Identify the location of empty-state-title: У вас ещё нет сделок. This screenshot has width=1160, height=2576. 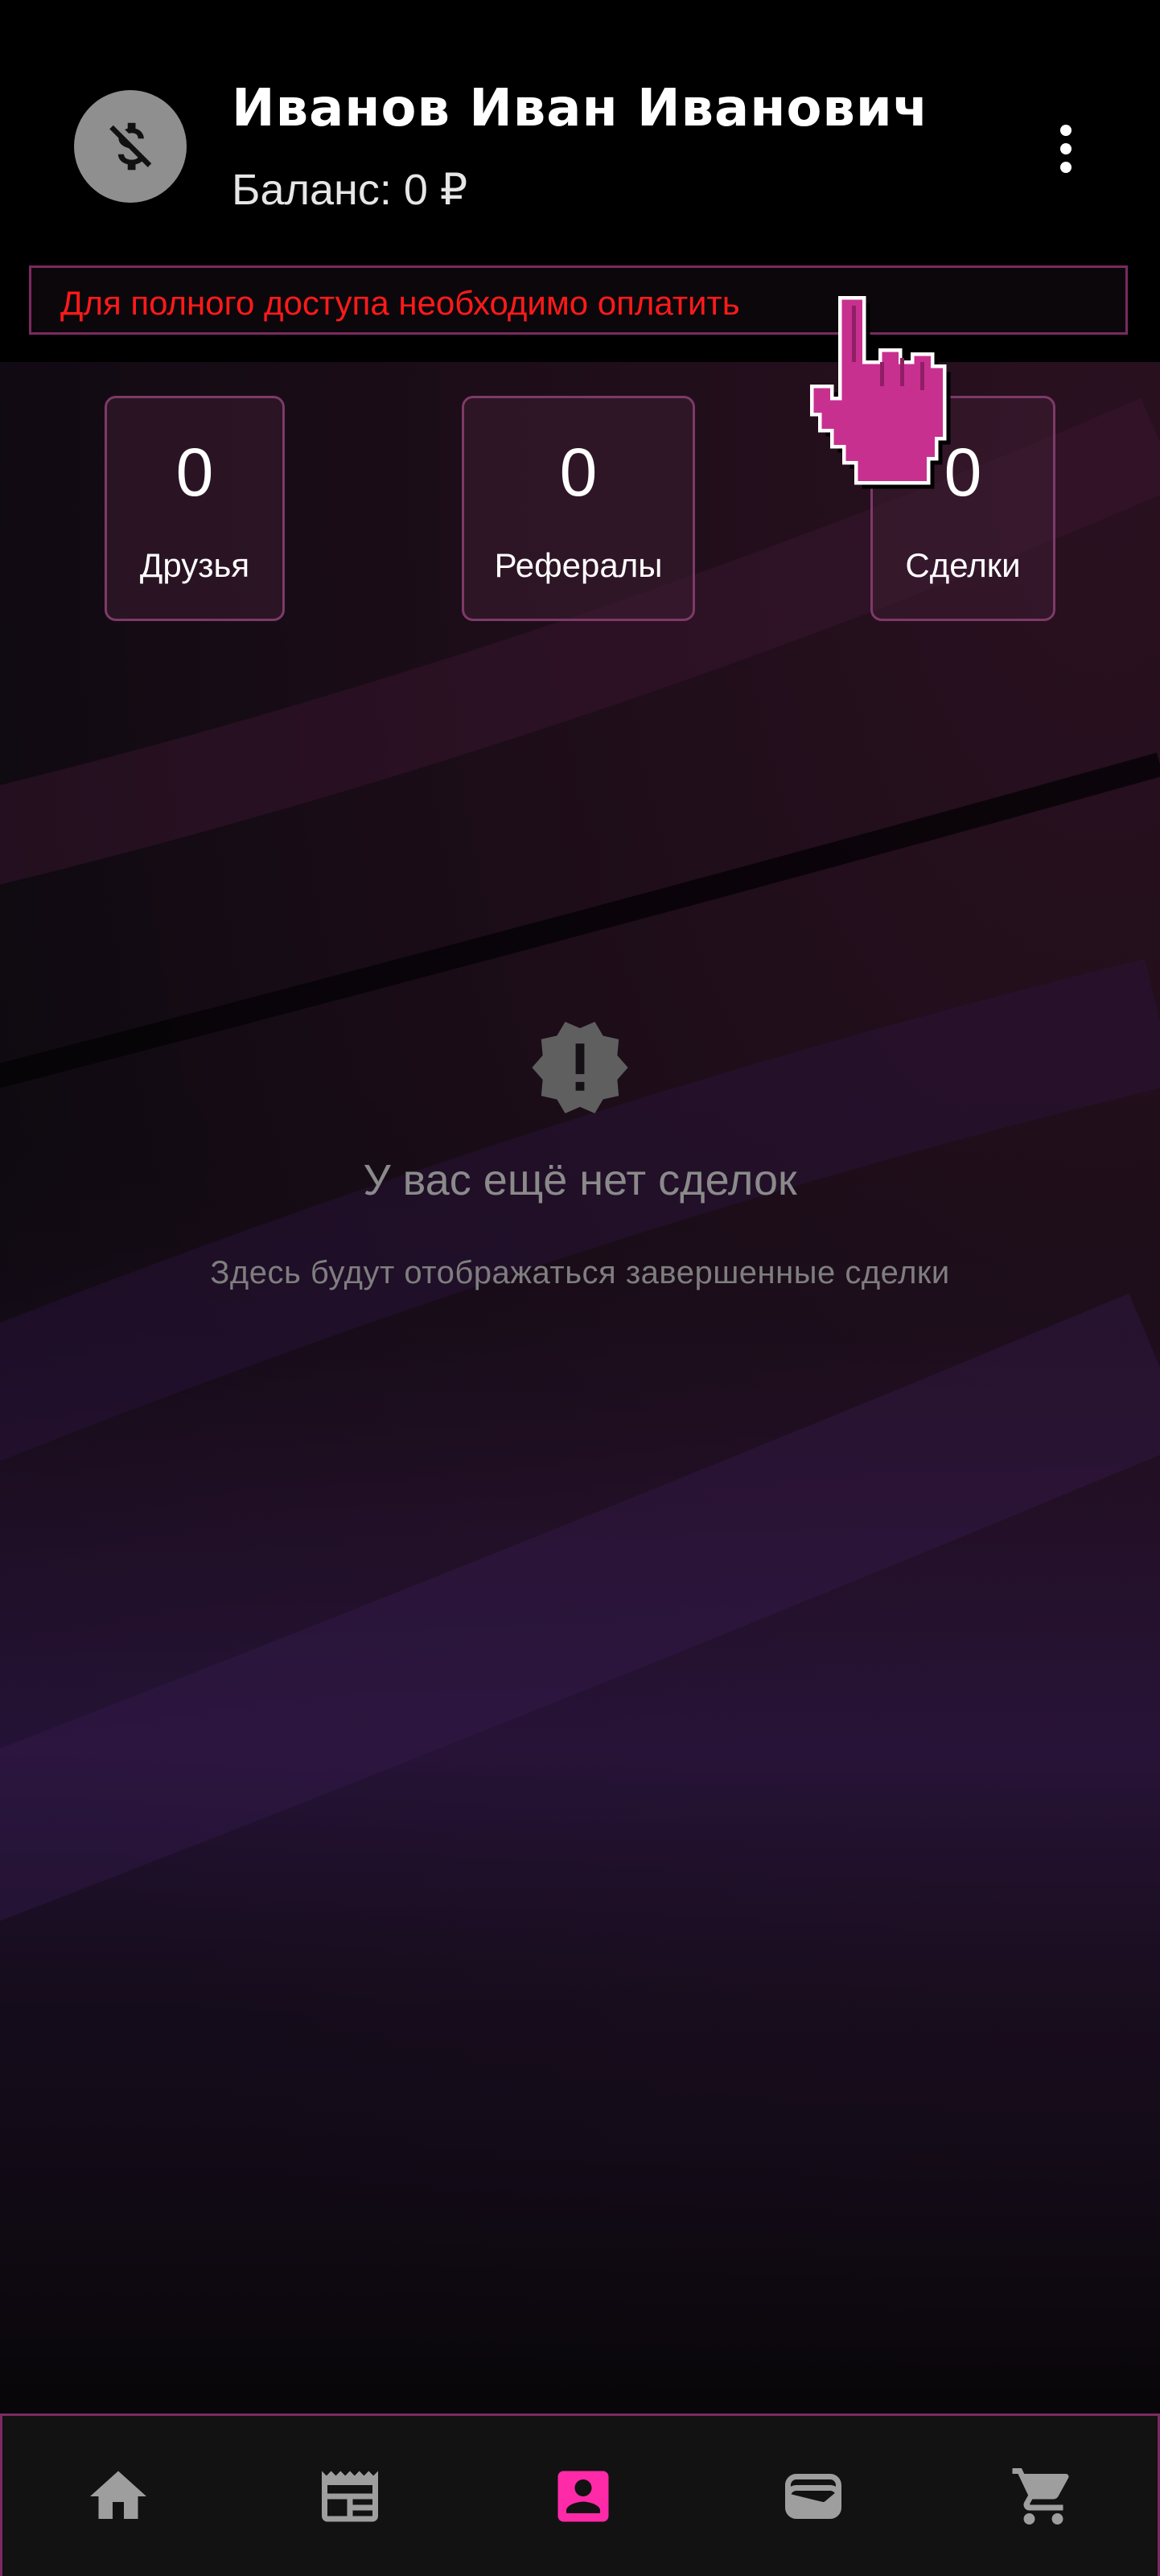
(580, 1180).